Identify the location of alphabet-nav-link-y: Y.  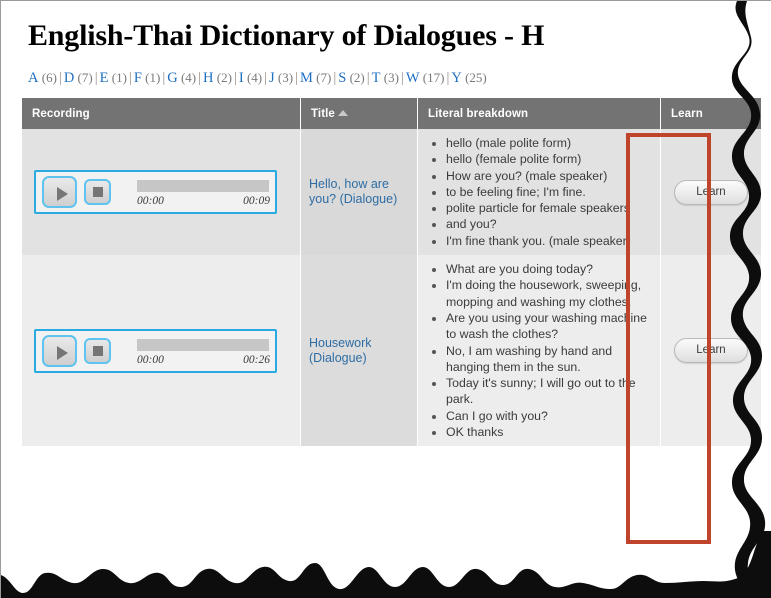
(456, 78).